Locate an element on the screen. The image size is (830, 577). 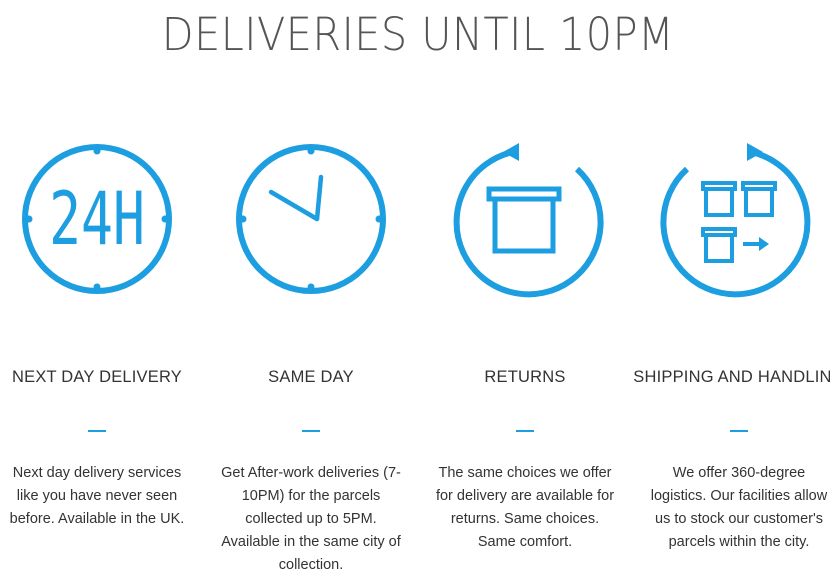
feature-heading: SHIPPING AND HANDLING is located at coordinates (731, 376).